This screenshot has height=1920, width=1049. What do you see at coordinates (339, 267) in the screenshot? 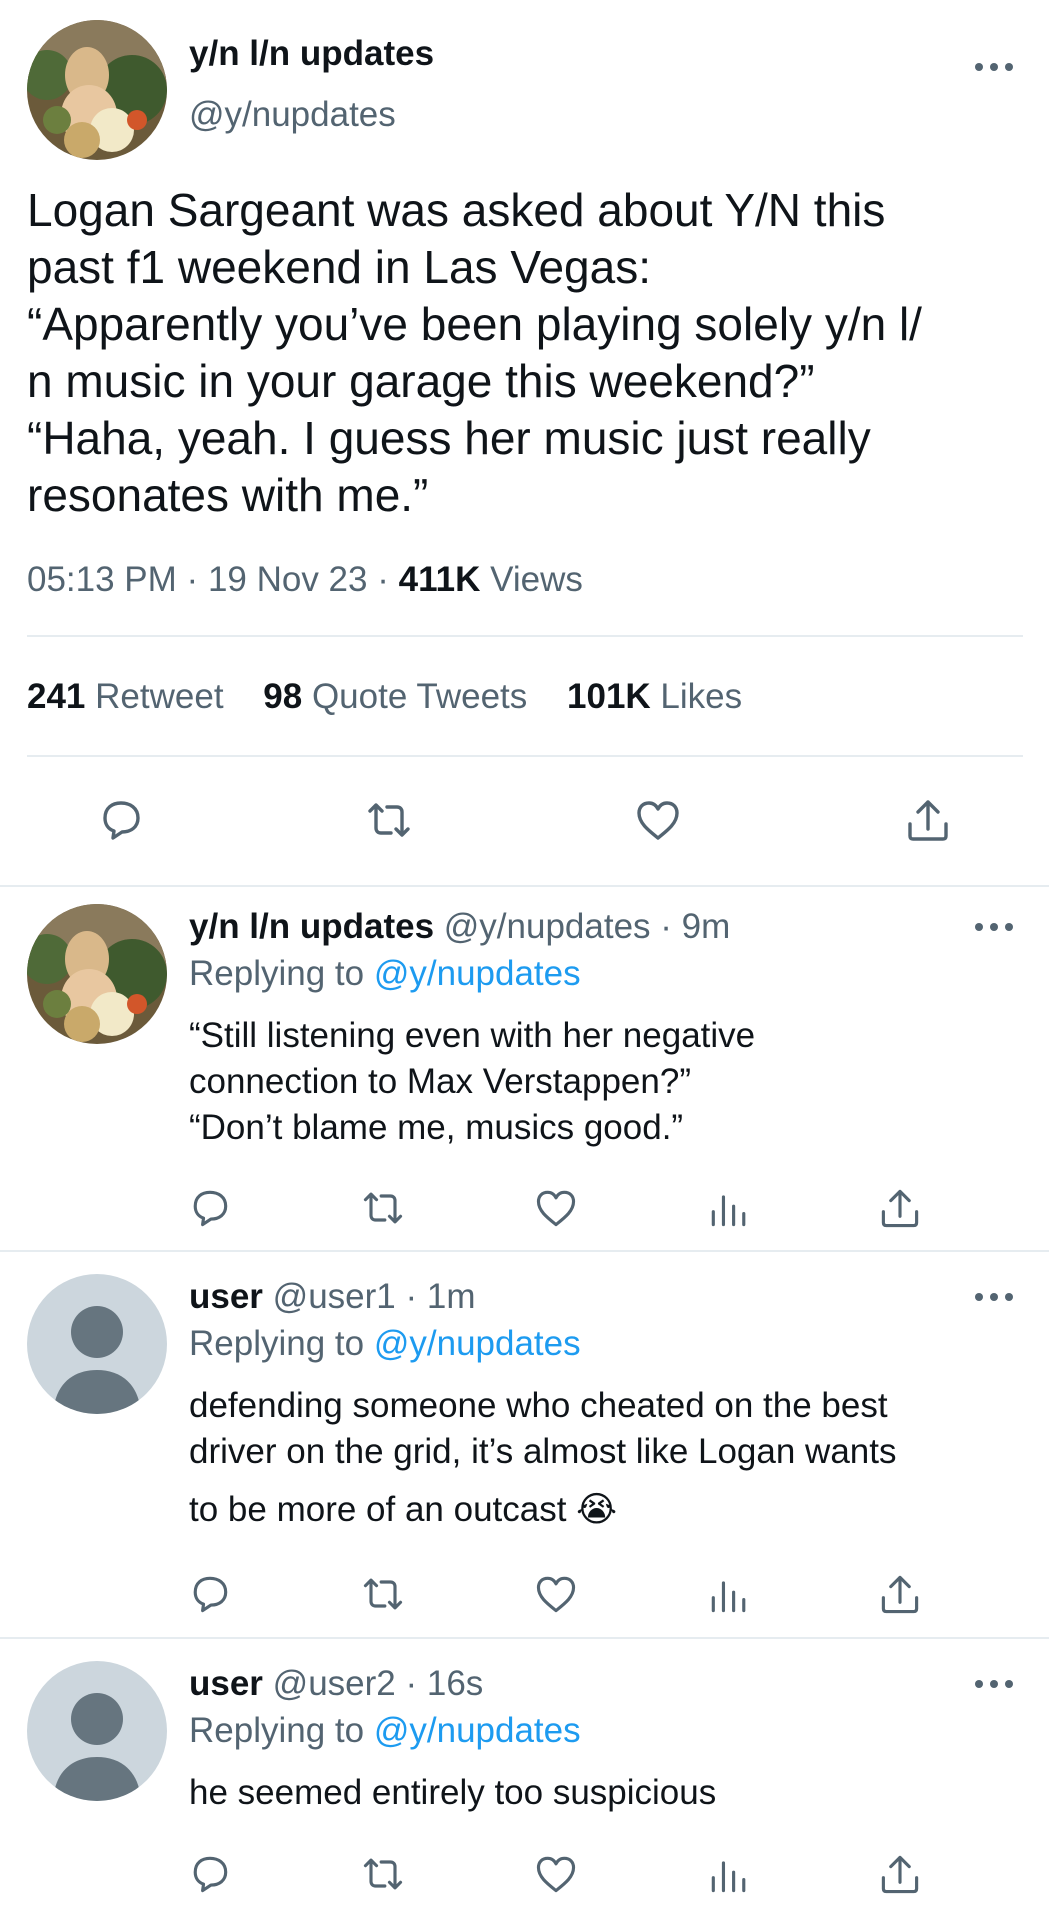
I see `tweet-text-line: past f1 weekend in Las Vegas:` at bounding box center [339, 267].